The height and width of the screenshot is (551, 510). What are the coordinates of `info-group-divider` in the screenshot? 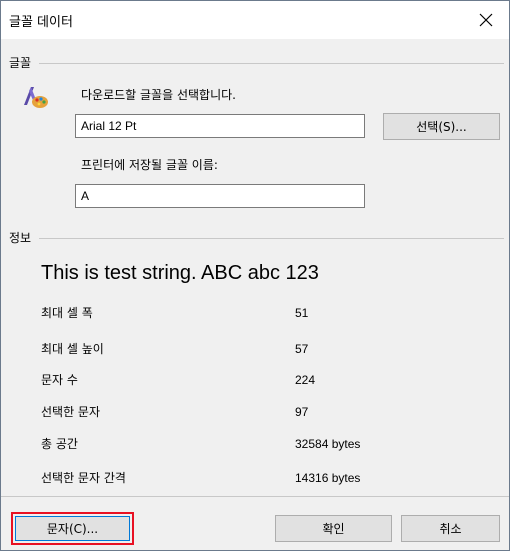 It's located at (271, 238).